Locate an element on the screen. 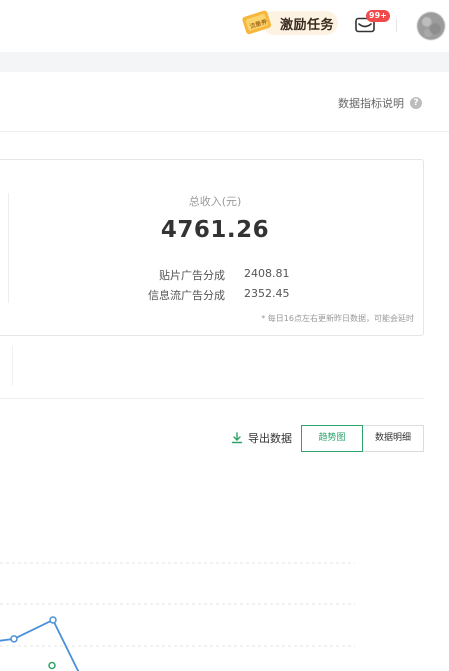  download-icon is located at coordinates (237, 438).